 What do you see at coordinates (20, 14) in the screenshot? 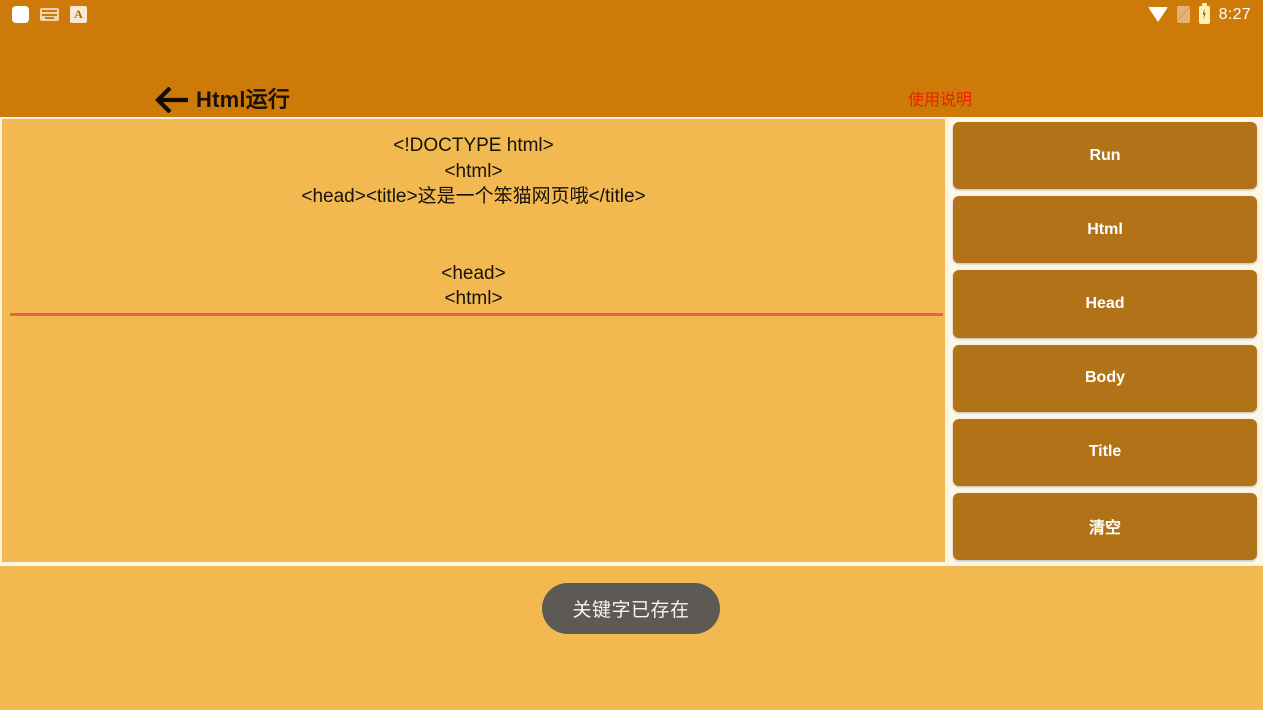
I see `app-square-icon` at bounding box center [20, 14].